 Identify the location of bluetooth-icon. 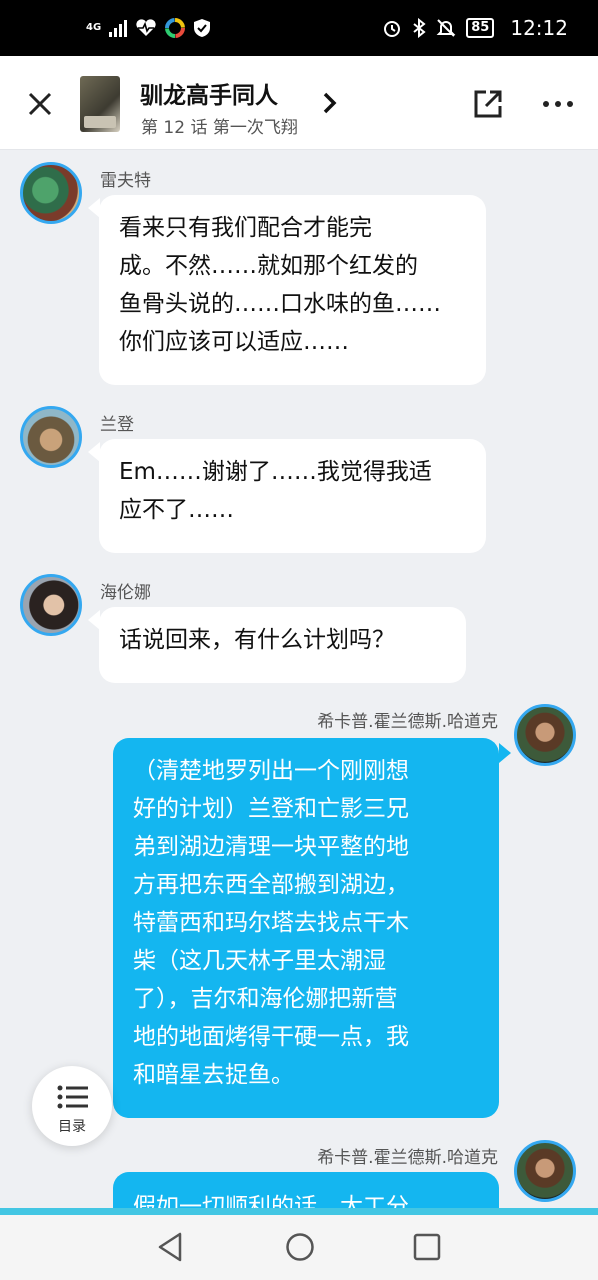
(419, 28).